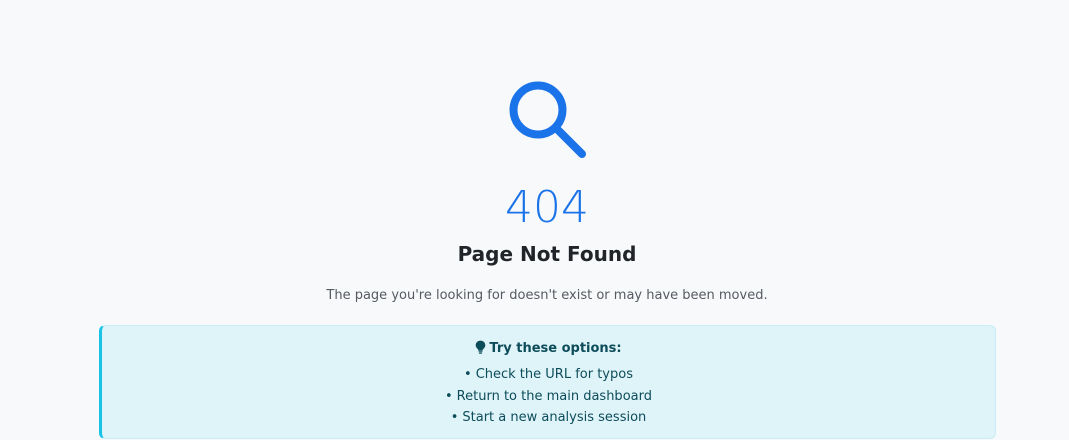 The image size is (1069, 440). I want to click on page-title: Page Not Found, so click(547, 254).